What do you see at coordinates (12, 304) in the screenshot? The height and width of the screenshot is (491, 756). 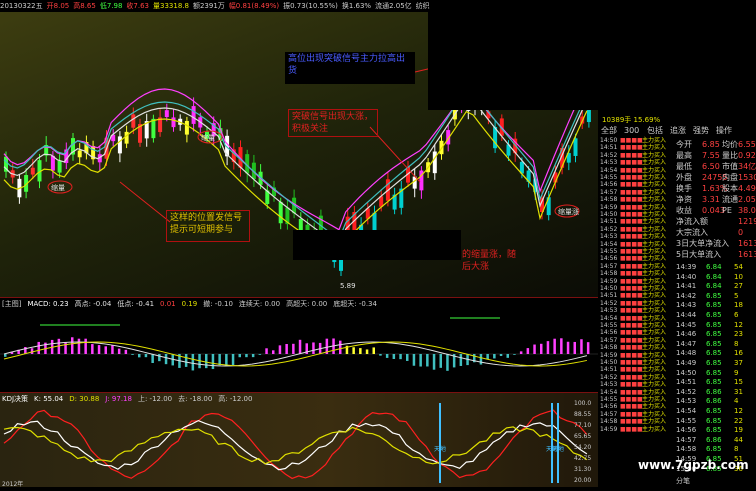 I see `macd-label: [主图]` at bounding box center [12, 304].